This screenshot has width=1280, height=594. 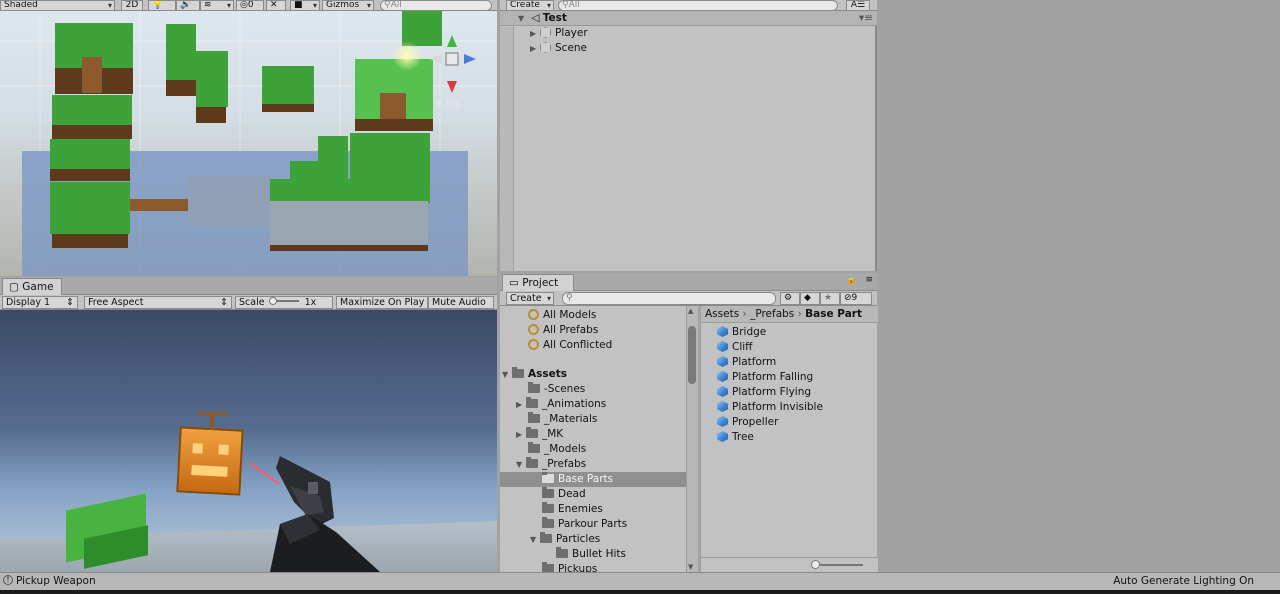 I want to click on display-dropdown: Display 1 ⇕, so click(x=40, y=302).